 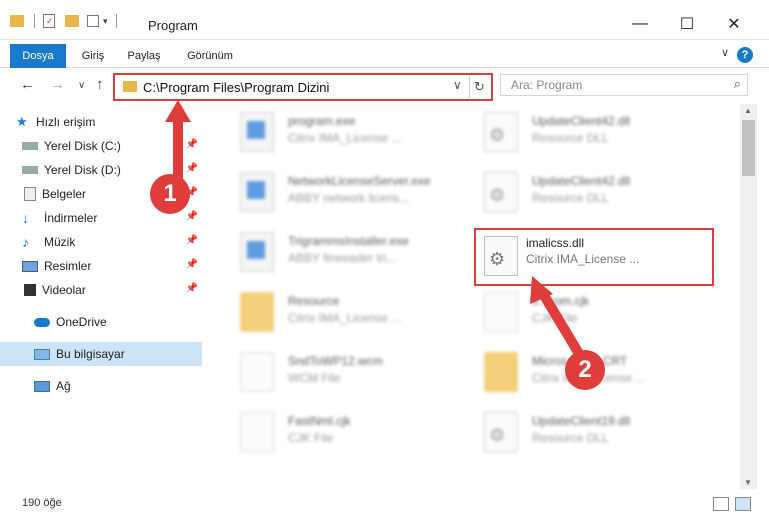 I want to click on callout-badge-1: 1, so click(x=170, y=194).